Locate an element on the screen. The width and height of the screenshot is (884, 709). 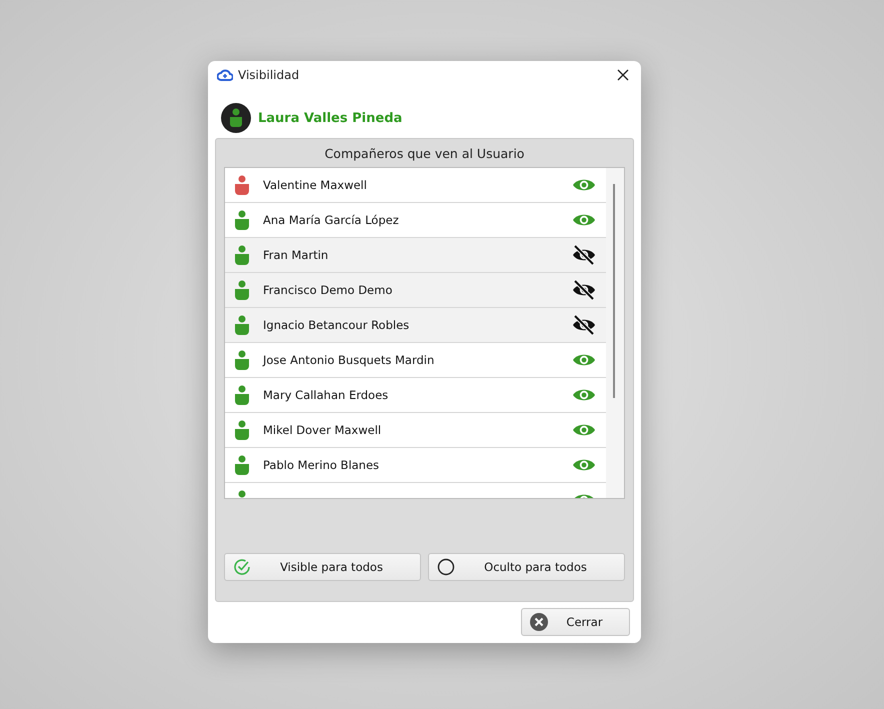
companion-row: Fran Martin is located at coordinates (415, 255).